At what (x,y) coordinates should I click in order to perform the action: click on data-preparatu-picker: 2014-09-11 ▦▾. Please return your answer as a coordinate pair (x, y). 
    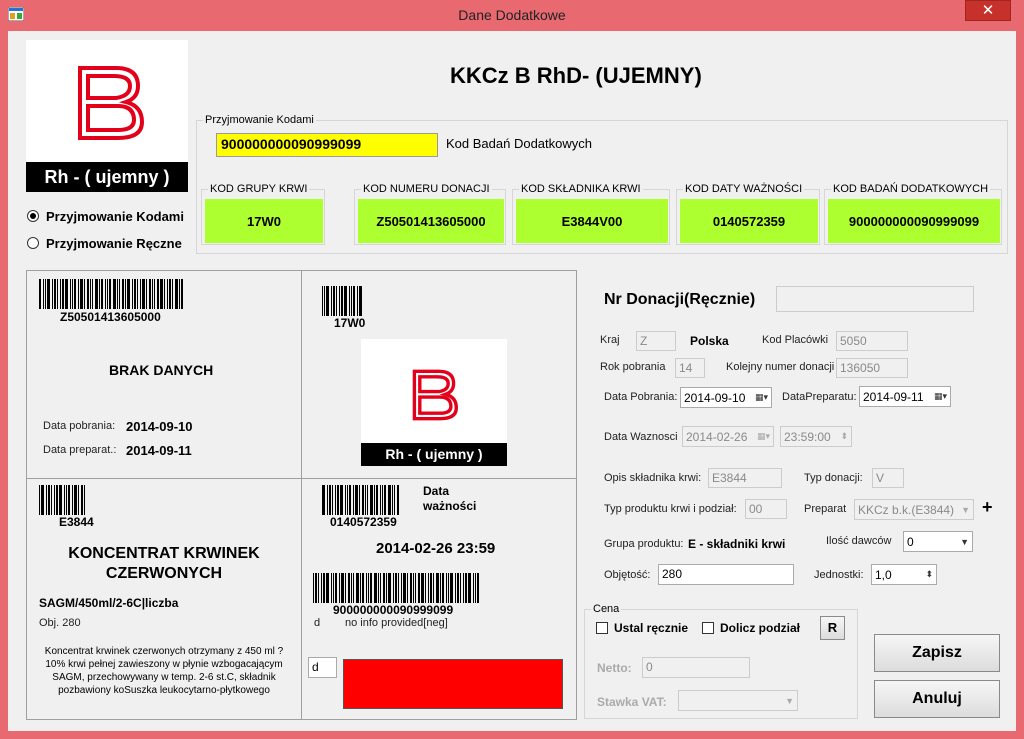
    Looking at the image, I should click on (905, 396).